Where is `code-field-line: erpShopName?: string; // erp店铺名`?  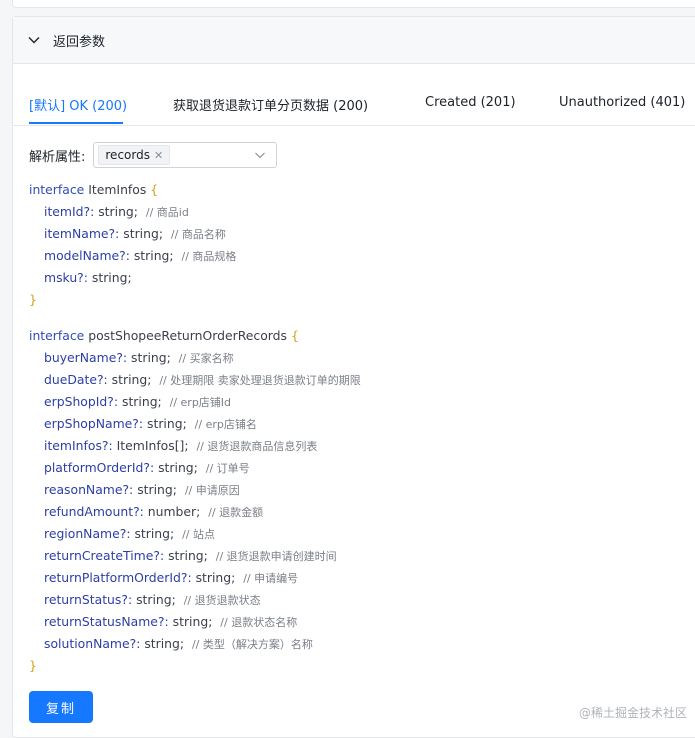
code-field-line: erpShopName?: string; // erp店铺名 is located at coordinates (195, 424).